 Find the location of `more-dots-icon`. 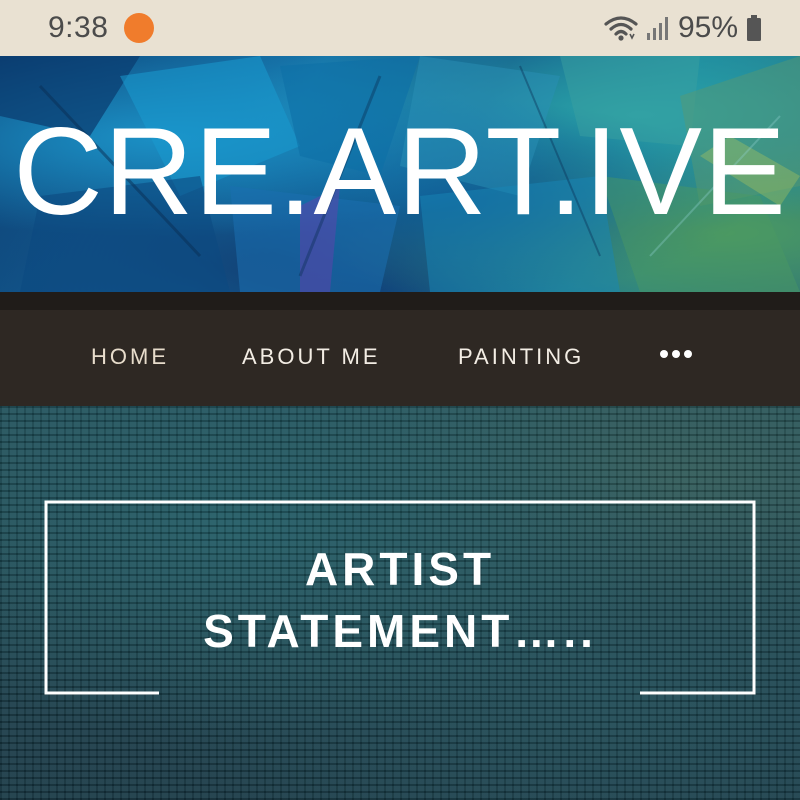

more-dots-icon is located at coordinates (676, 354).